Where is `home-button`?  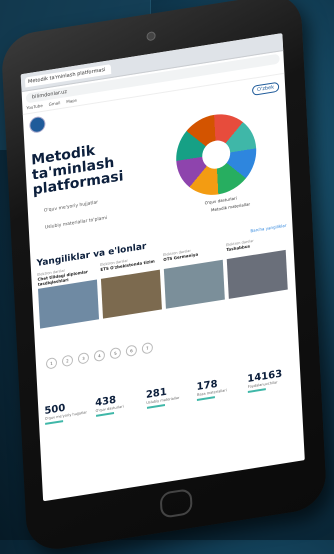
home-button is located at coordinates (176, 503).